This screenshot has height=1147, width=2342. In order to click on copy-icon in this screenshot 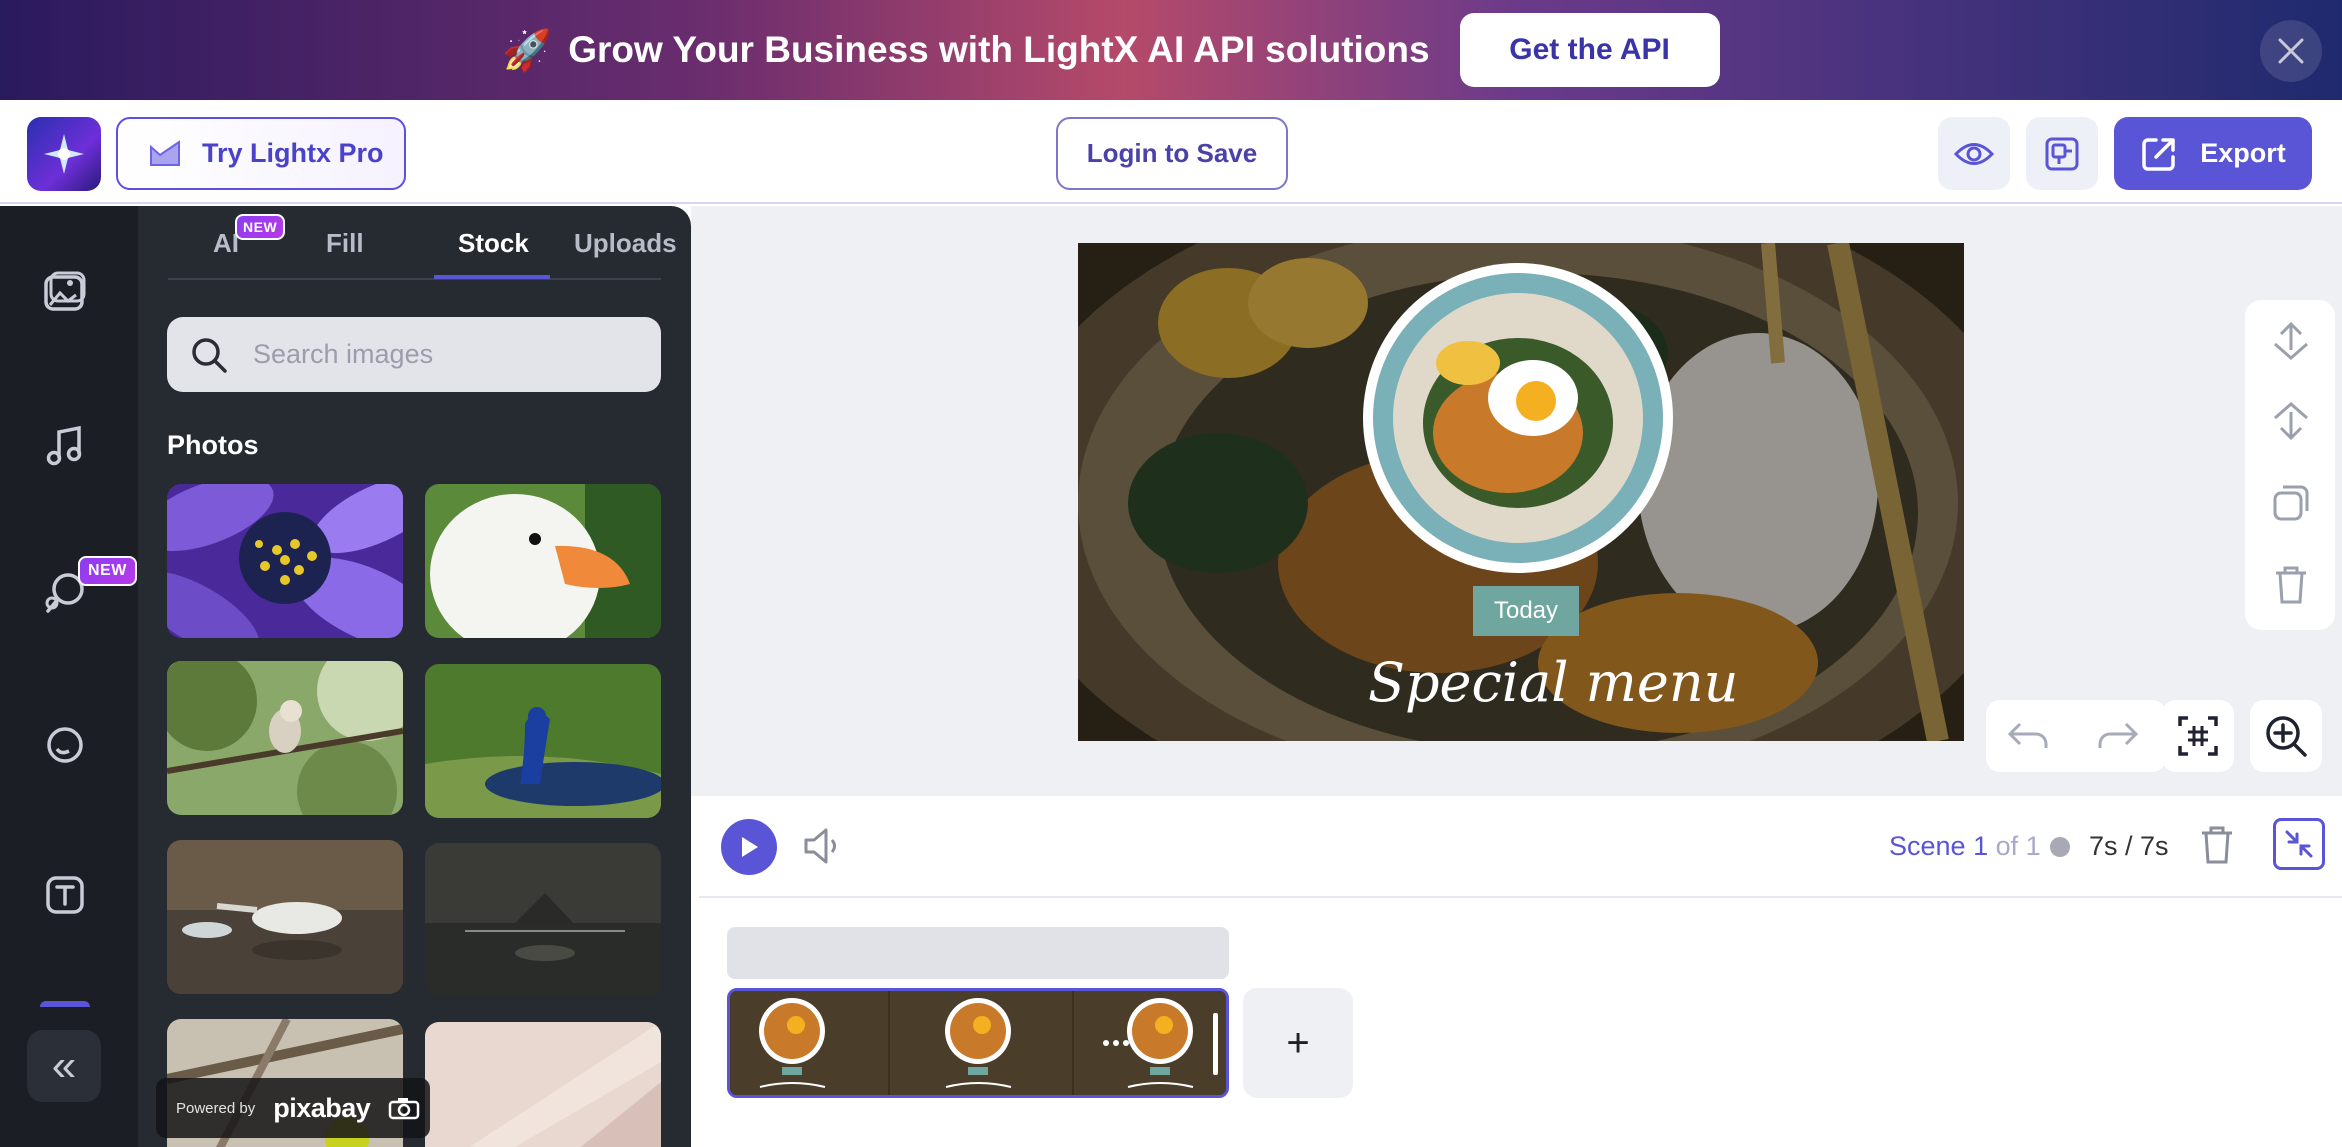, I will do `click(2291, 503)`.